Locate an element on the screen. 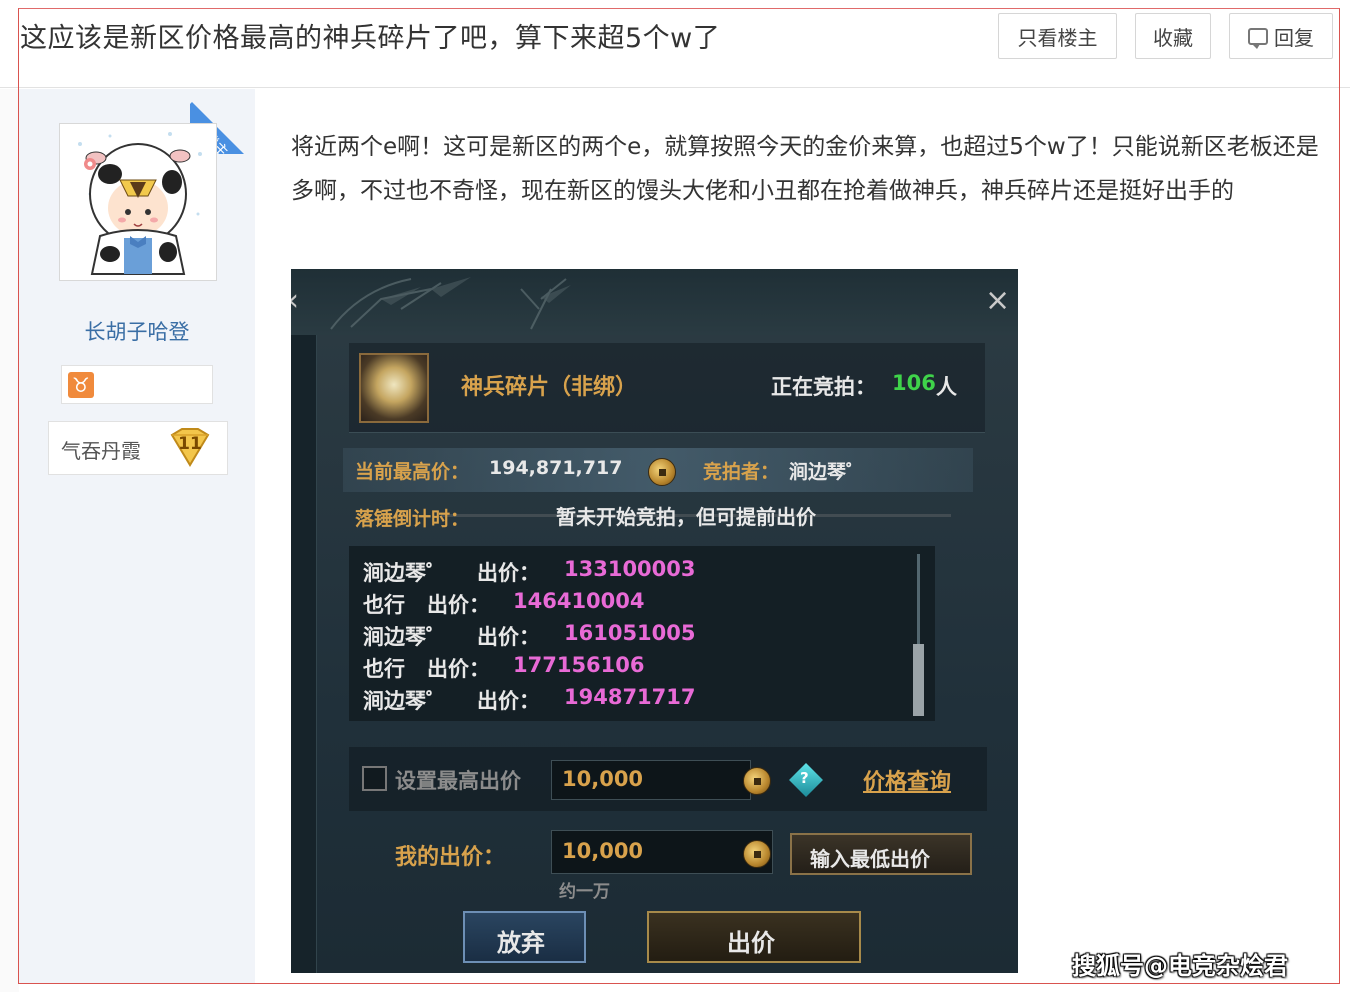  bidder-label: 竞拍者： is located at coordinates (741, 472).